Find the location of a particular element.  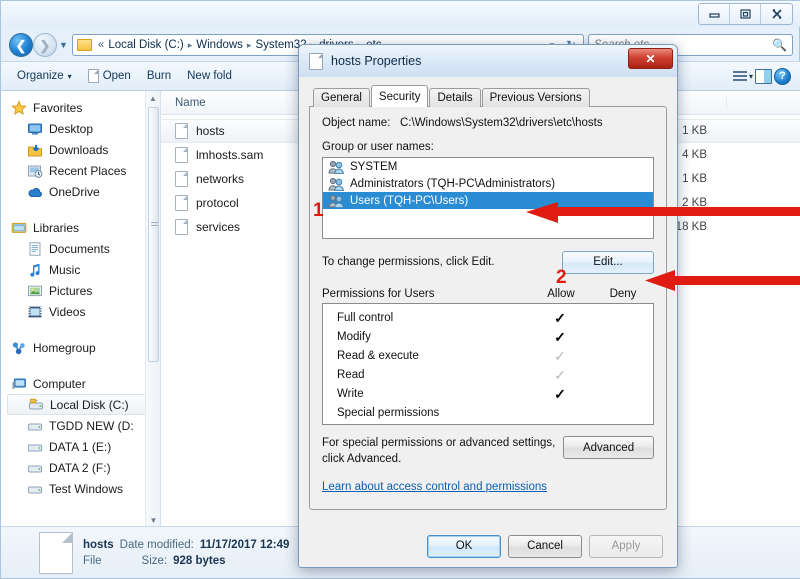

burn-label: Burn is located at coordinates (159, 76).